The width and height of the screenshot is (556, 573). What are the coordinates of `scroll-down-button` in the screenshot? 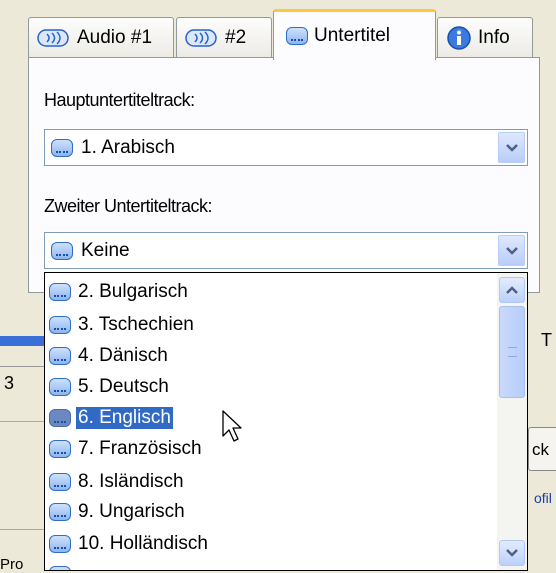 It's located at (512, 553).